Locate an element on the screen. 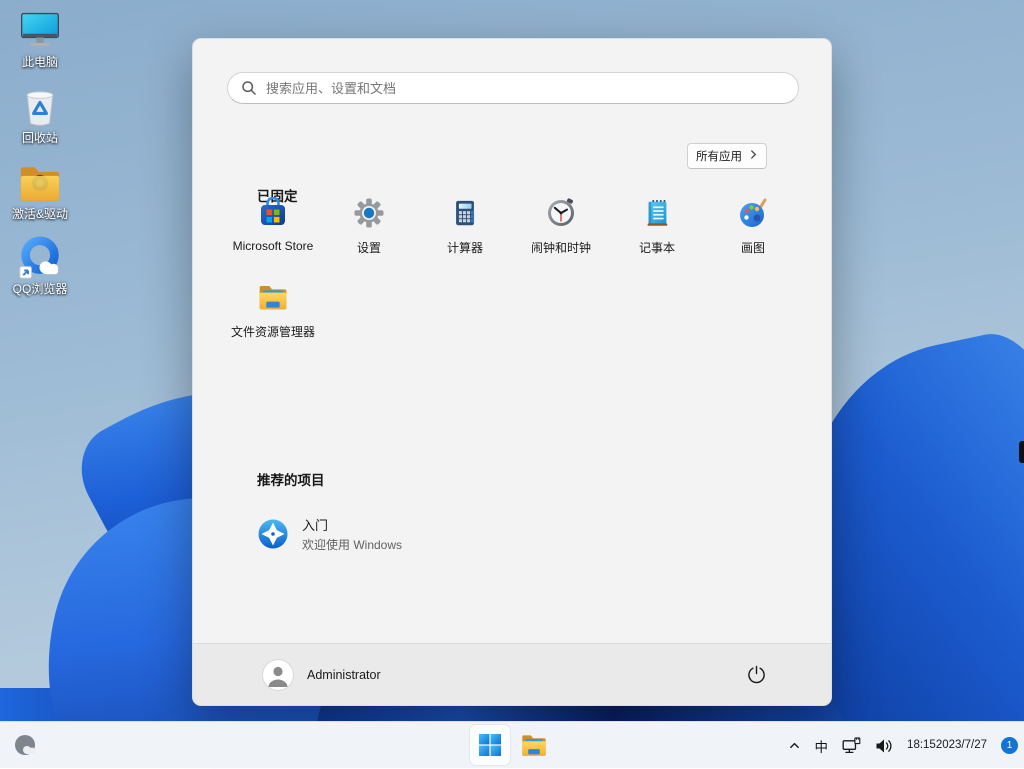 The height and width of the screenshot is (769, 1024). pinned-app-label: 文件资源管理器 is located at coordinates (273, 331).